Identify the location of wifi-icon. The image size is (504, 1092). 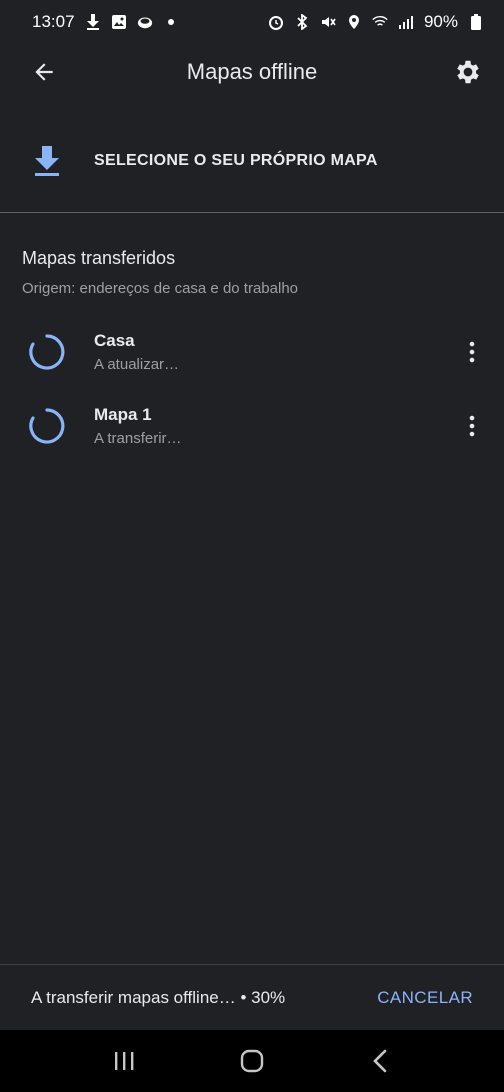
(380, 22).